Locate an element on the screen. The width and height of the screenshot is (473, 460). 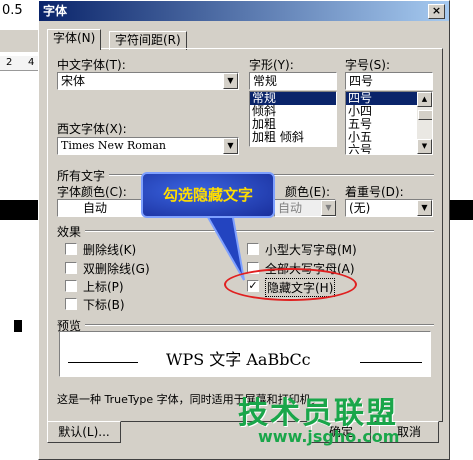
highlight-ellipse is located at coordinates (290, 284).